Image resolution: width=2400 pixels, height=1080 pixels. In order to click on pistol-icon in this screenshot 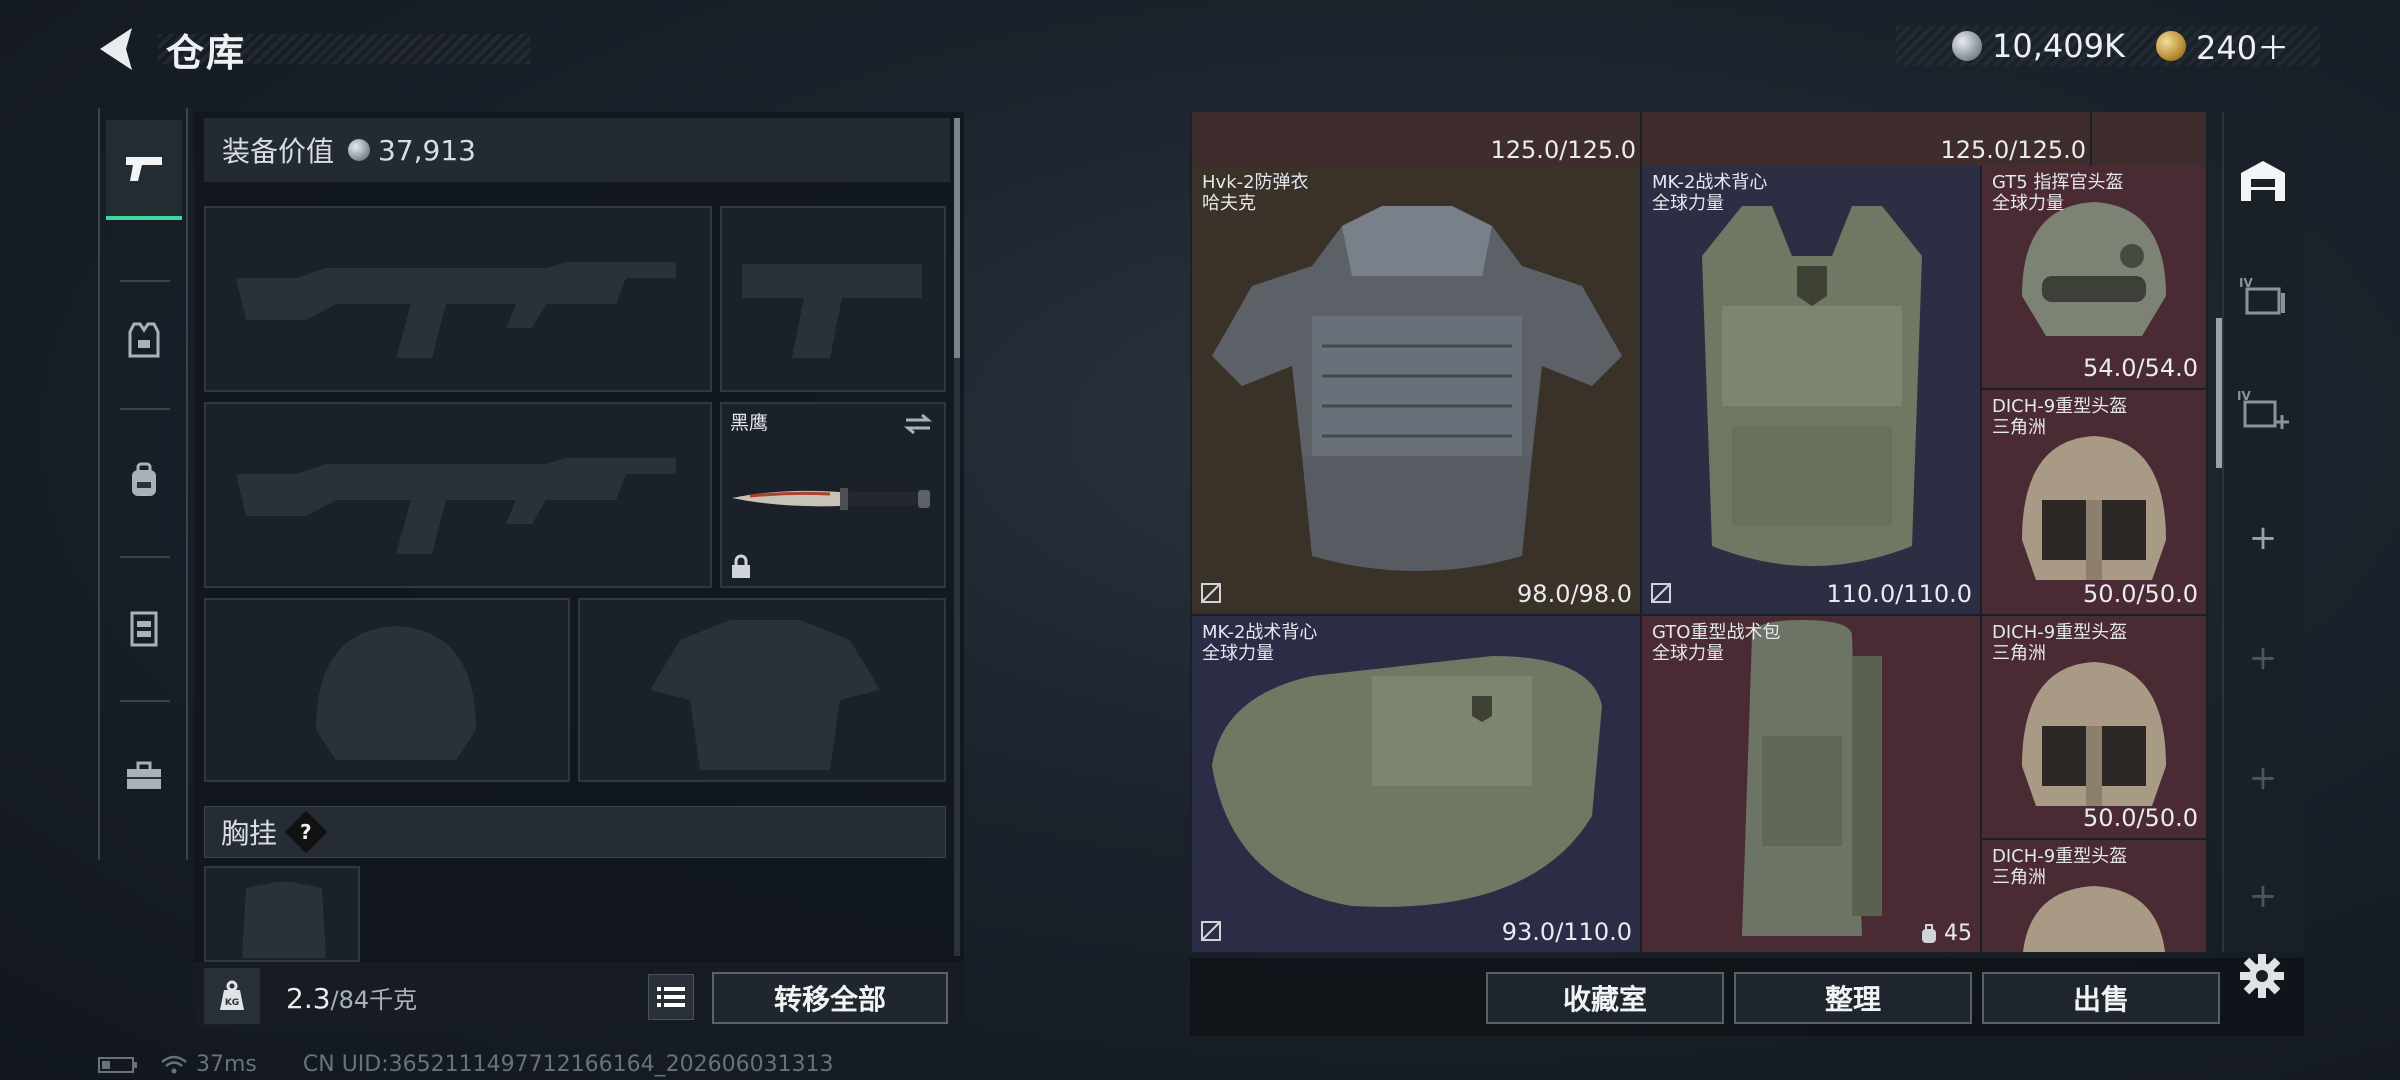, I will do `click(144, 169)`.